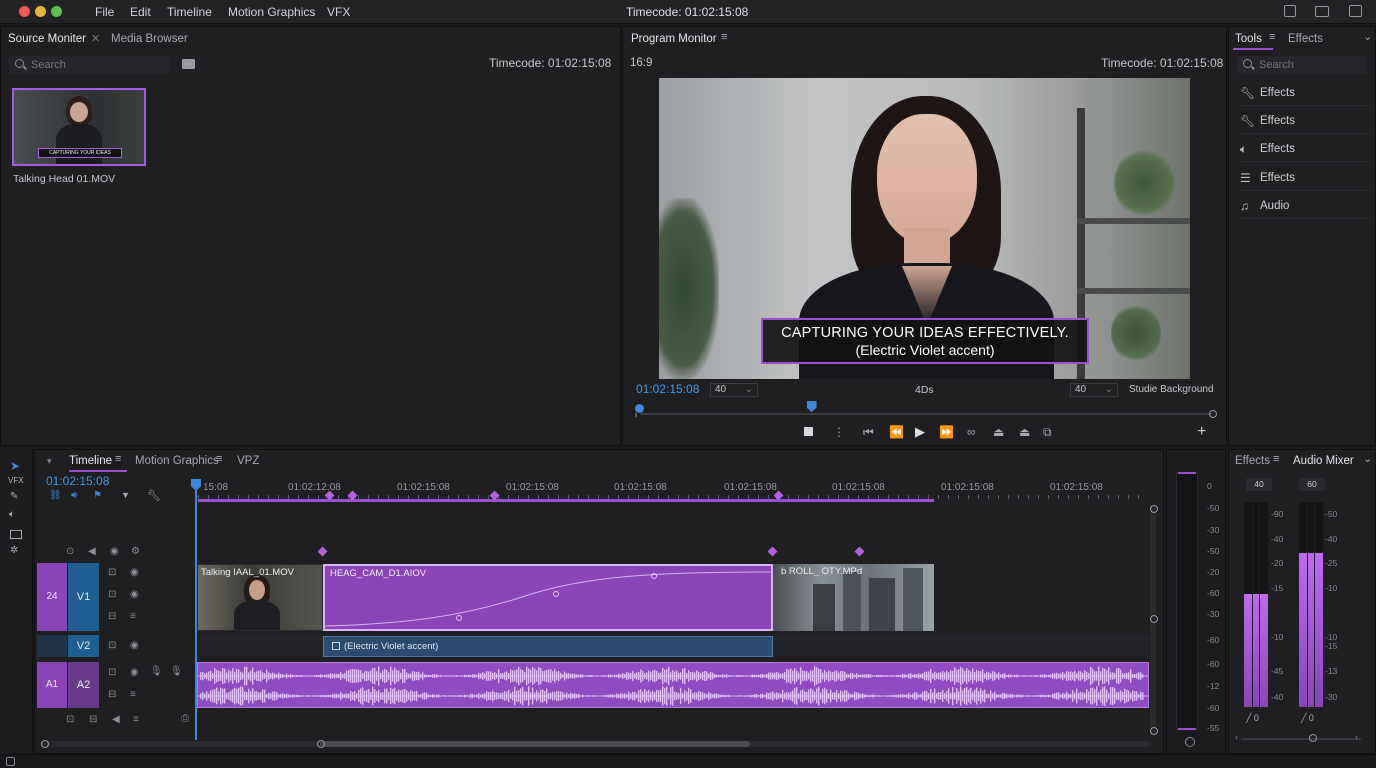 Image resolution: width=1376 pixels, height=768 pixels. I want to click on work-area-bar, so click(566, 500).